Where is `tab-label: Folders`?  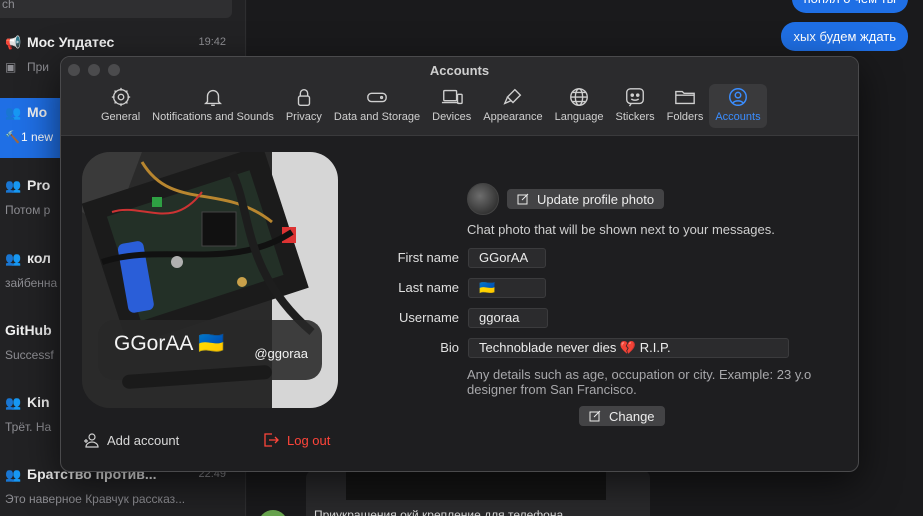 tab-label: Folders is located at coordinates (685, 117).